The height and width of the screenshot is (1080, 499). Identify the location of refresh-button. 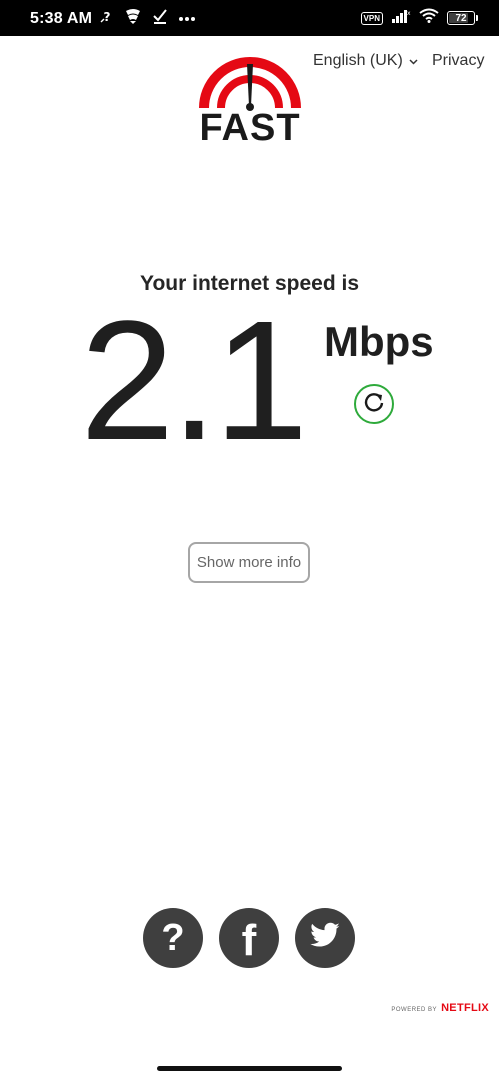
(374, 404).